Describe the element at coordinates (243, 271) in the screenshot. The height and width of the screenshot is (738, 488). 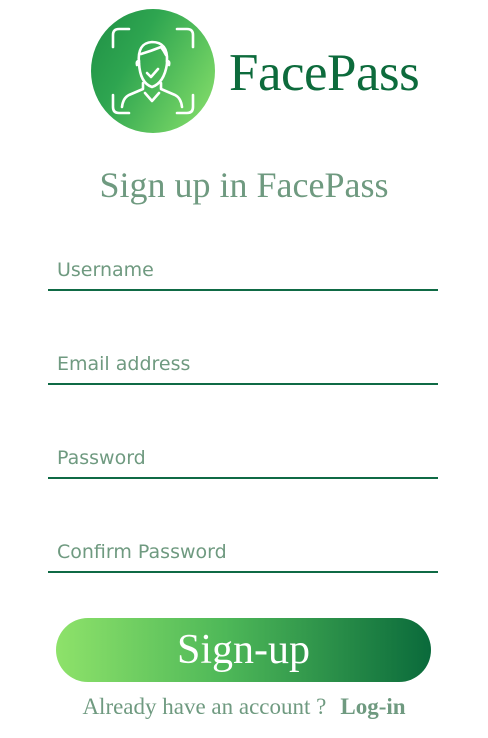
I see `username-field` at that location.